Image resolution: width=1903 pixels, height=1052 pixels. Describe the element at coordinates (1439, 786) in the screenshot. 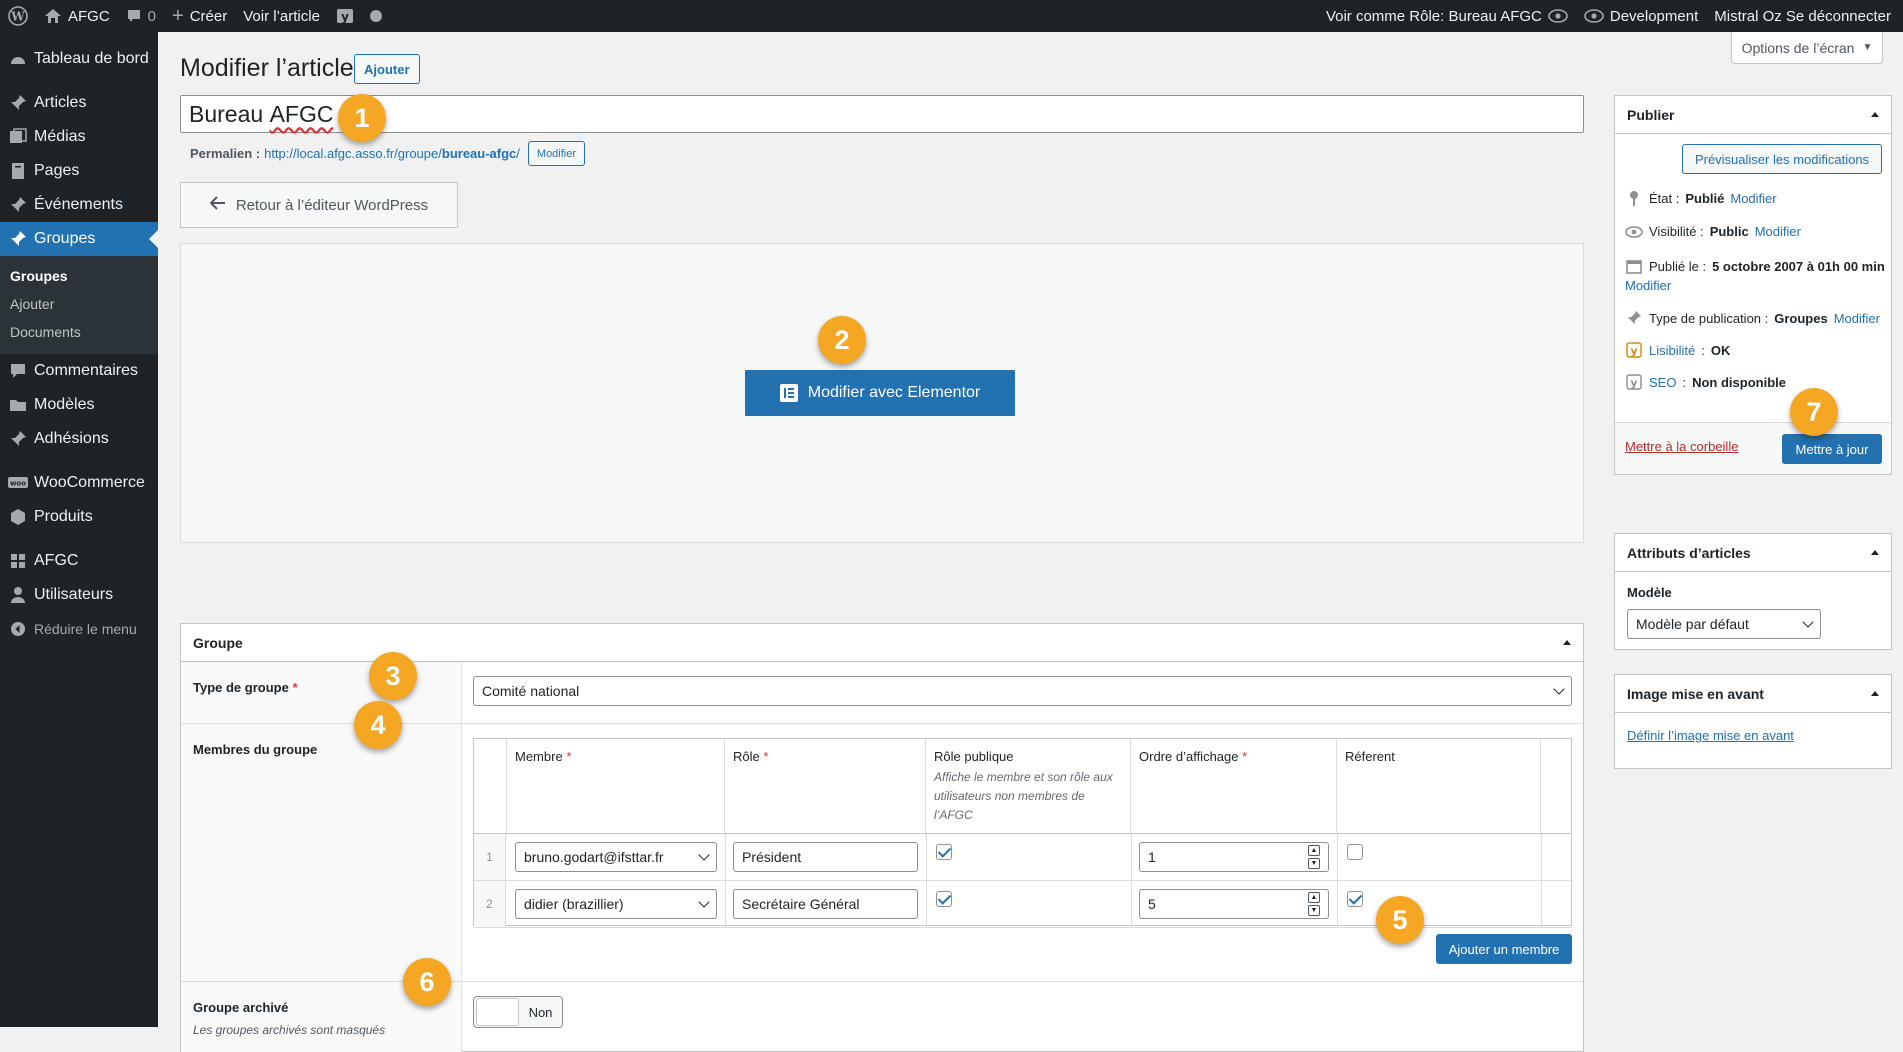

I see `referent-column-header: Réferent` at that location.